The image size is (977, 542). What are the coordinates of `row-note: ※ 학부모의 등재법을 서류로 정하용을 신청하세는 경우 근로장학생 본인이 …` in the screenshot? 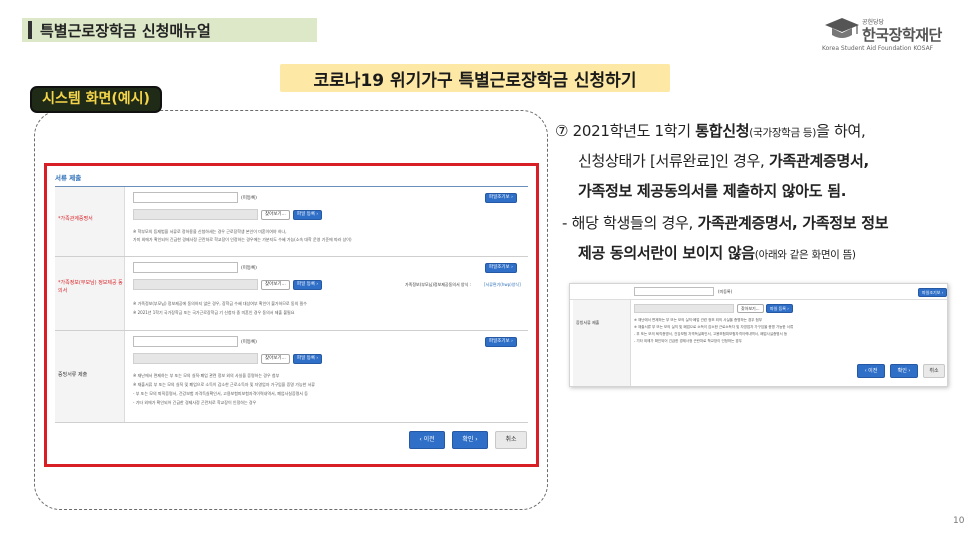 It's located at (210, 231).